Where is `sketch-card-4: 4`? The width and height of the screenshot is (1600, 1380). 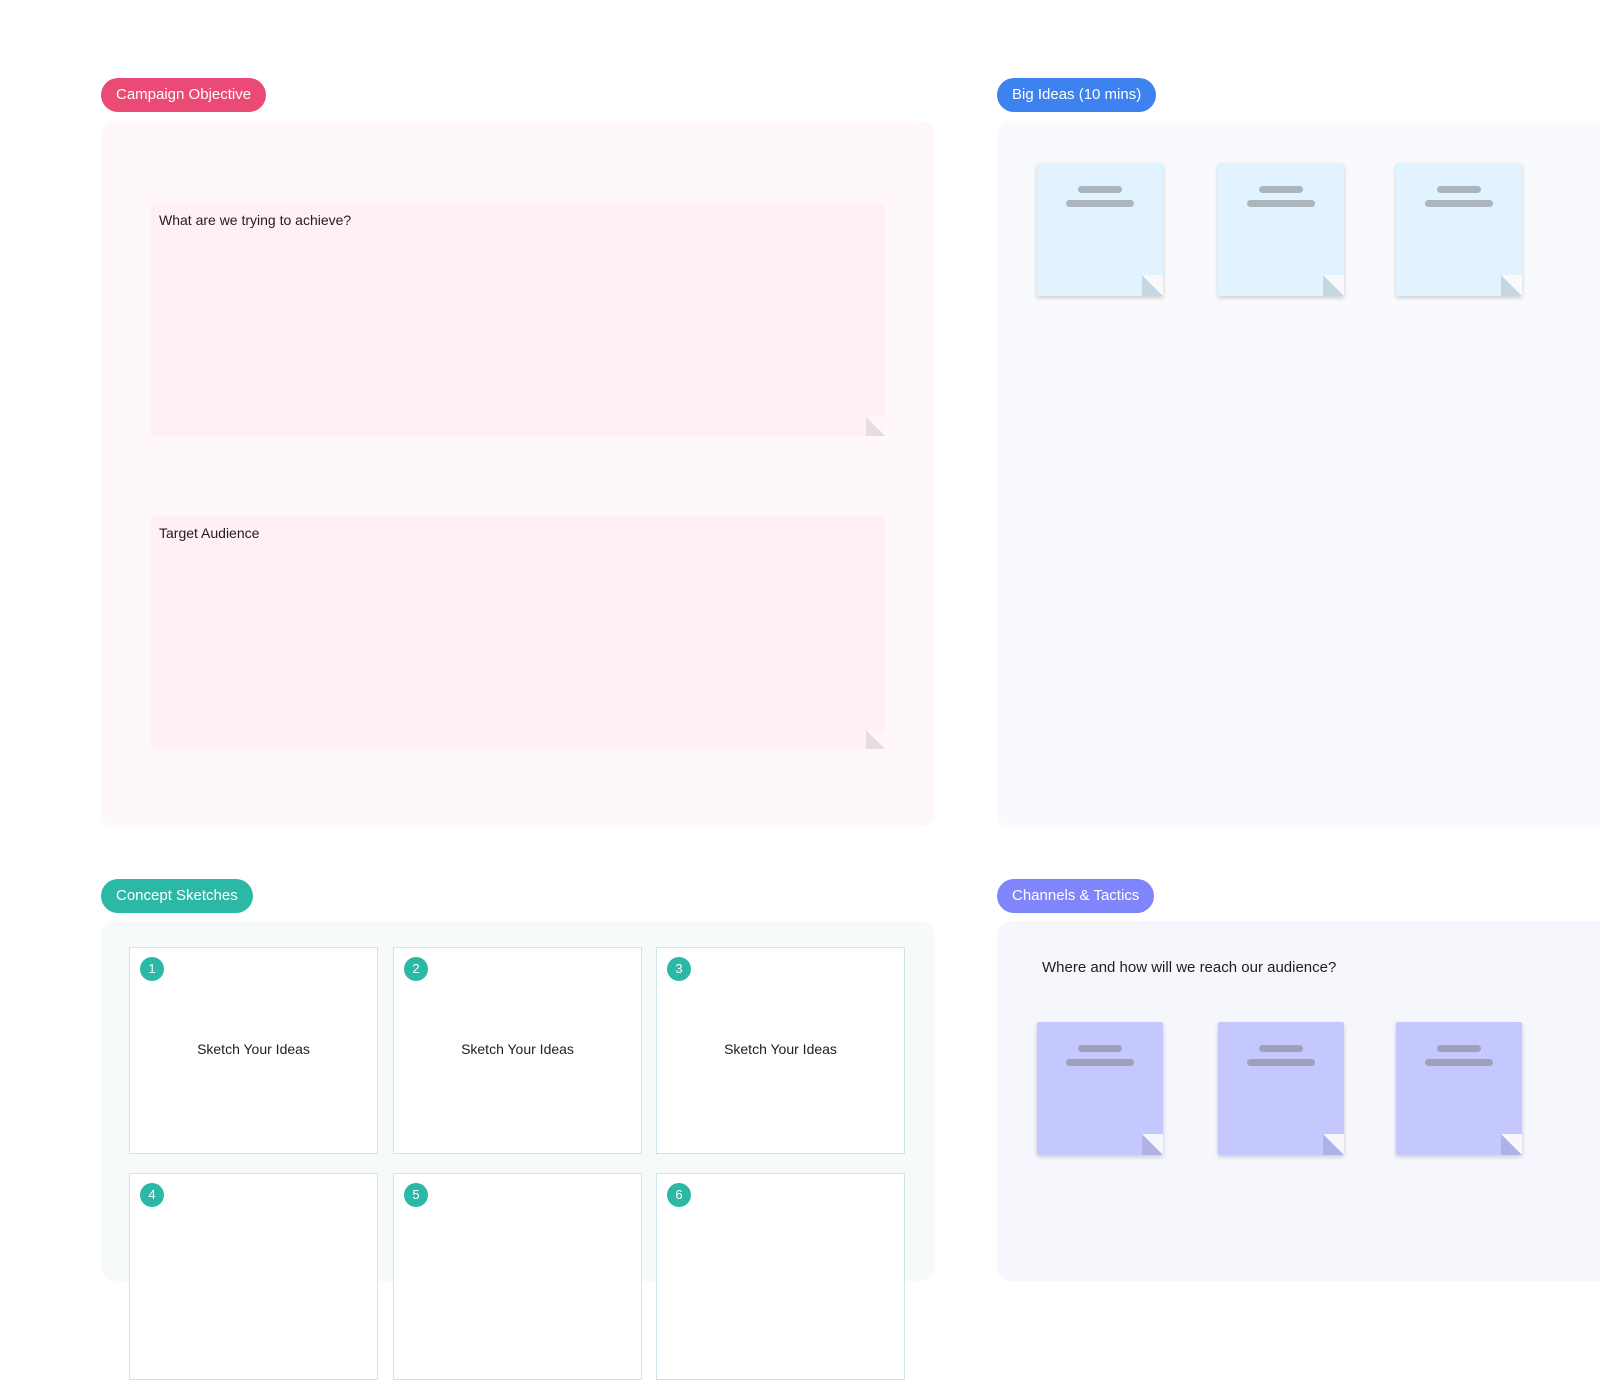
sketch-card-4: 4 is located at coordinates (253, 1276).